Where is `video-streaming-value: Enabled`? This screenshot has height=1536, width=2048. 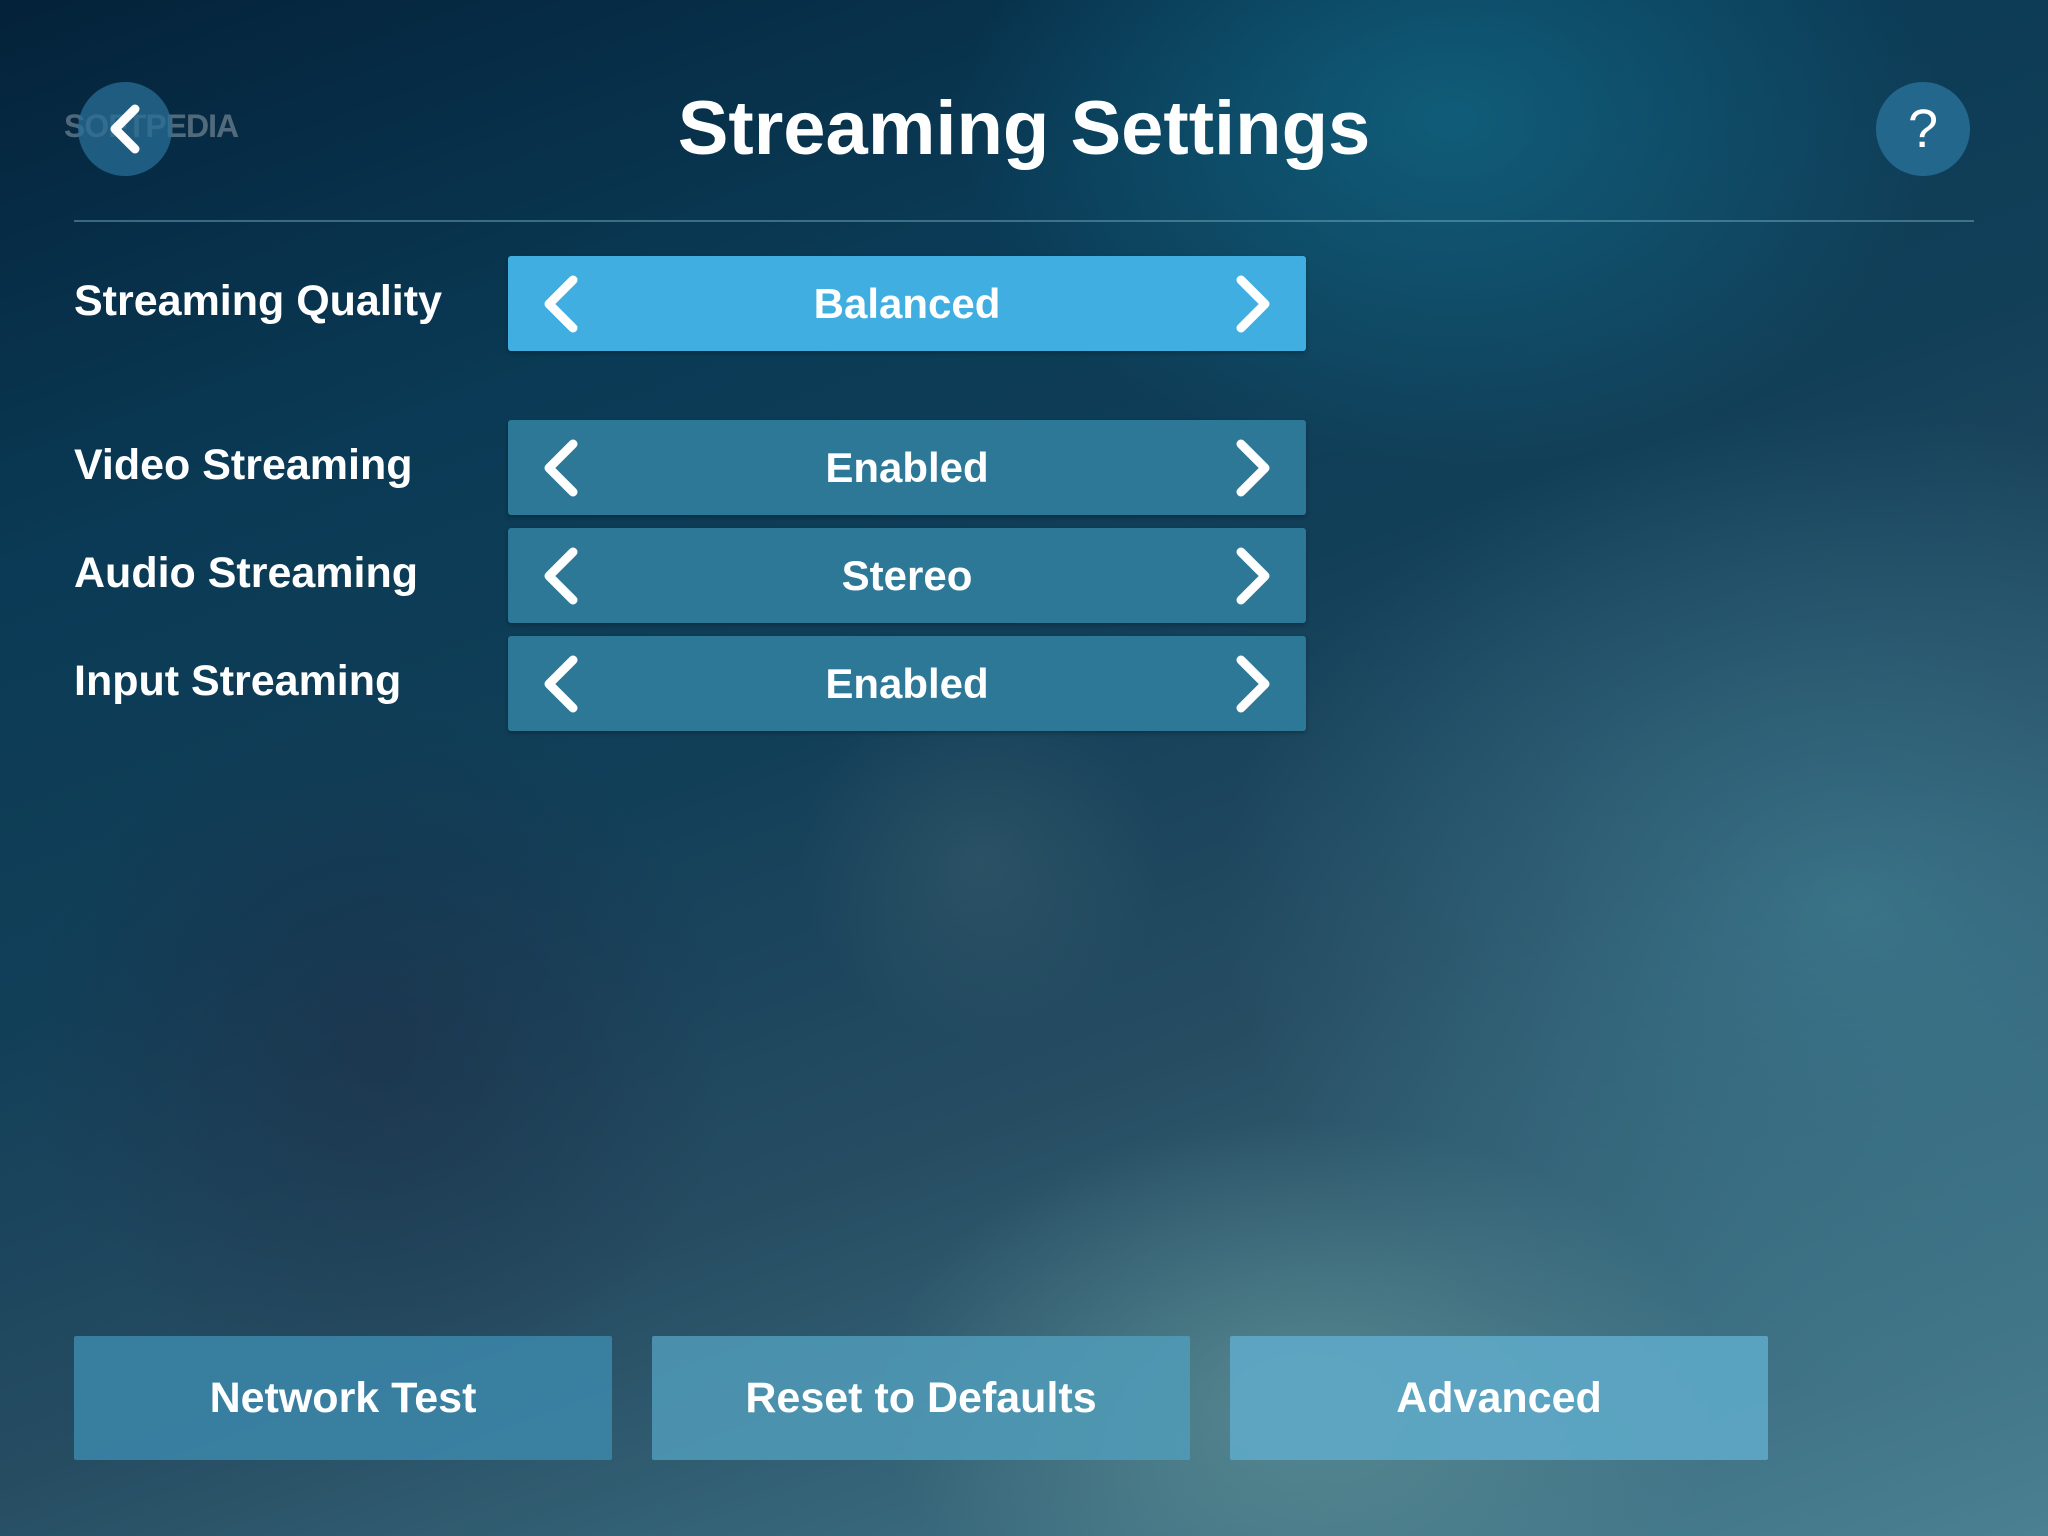
video-streaming-value: Enabled is located at coordinates (907, 467).